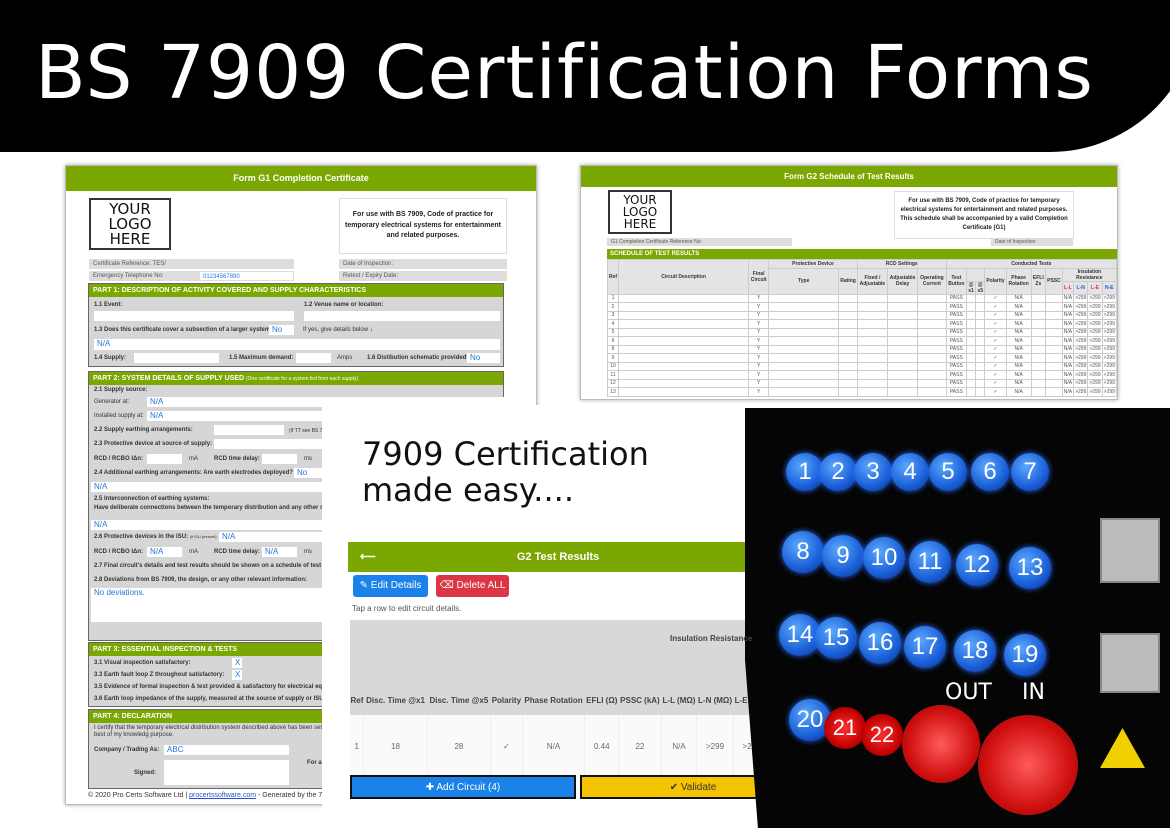 The image size is (1170, 828). Describe the element at coordinates (164, 552) in the screenshot. I see `rcd2-field: N/A` at that location.